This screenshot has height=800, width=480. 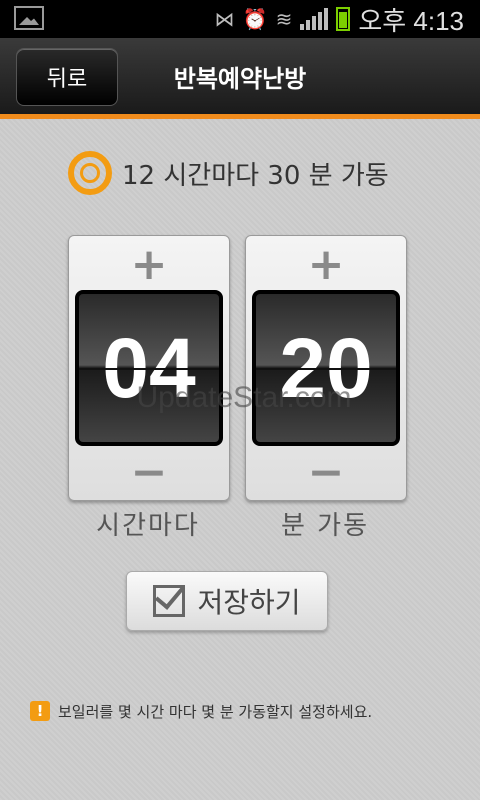 I want to click on checkbox-icon, so click(x=169, y=601).